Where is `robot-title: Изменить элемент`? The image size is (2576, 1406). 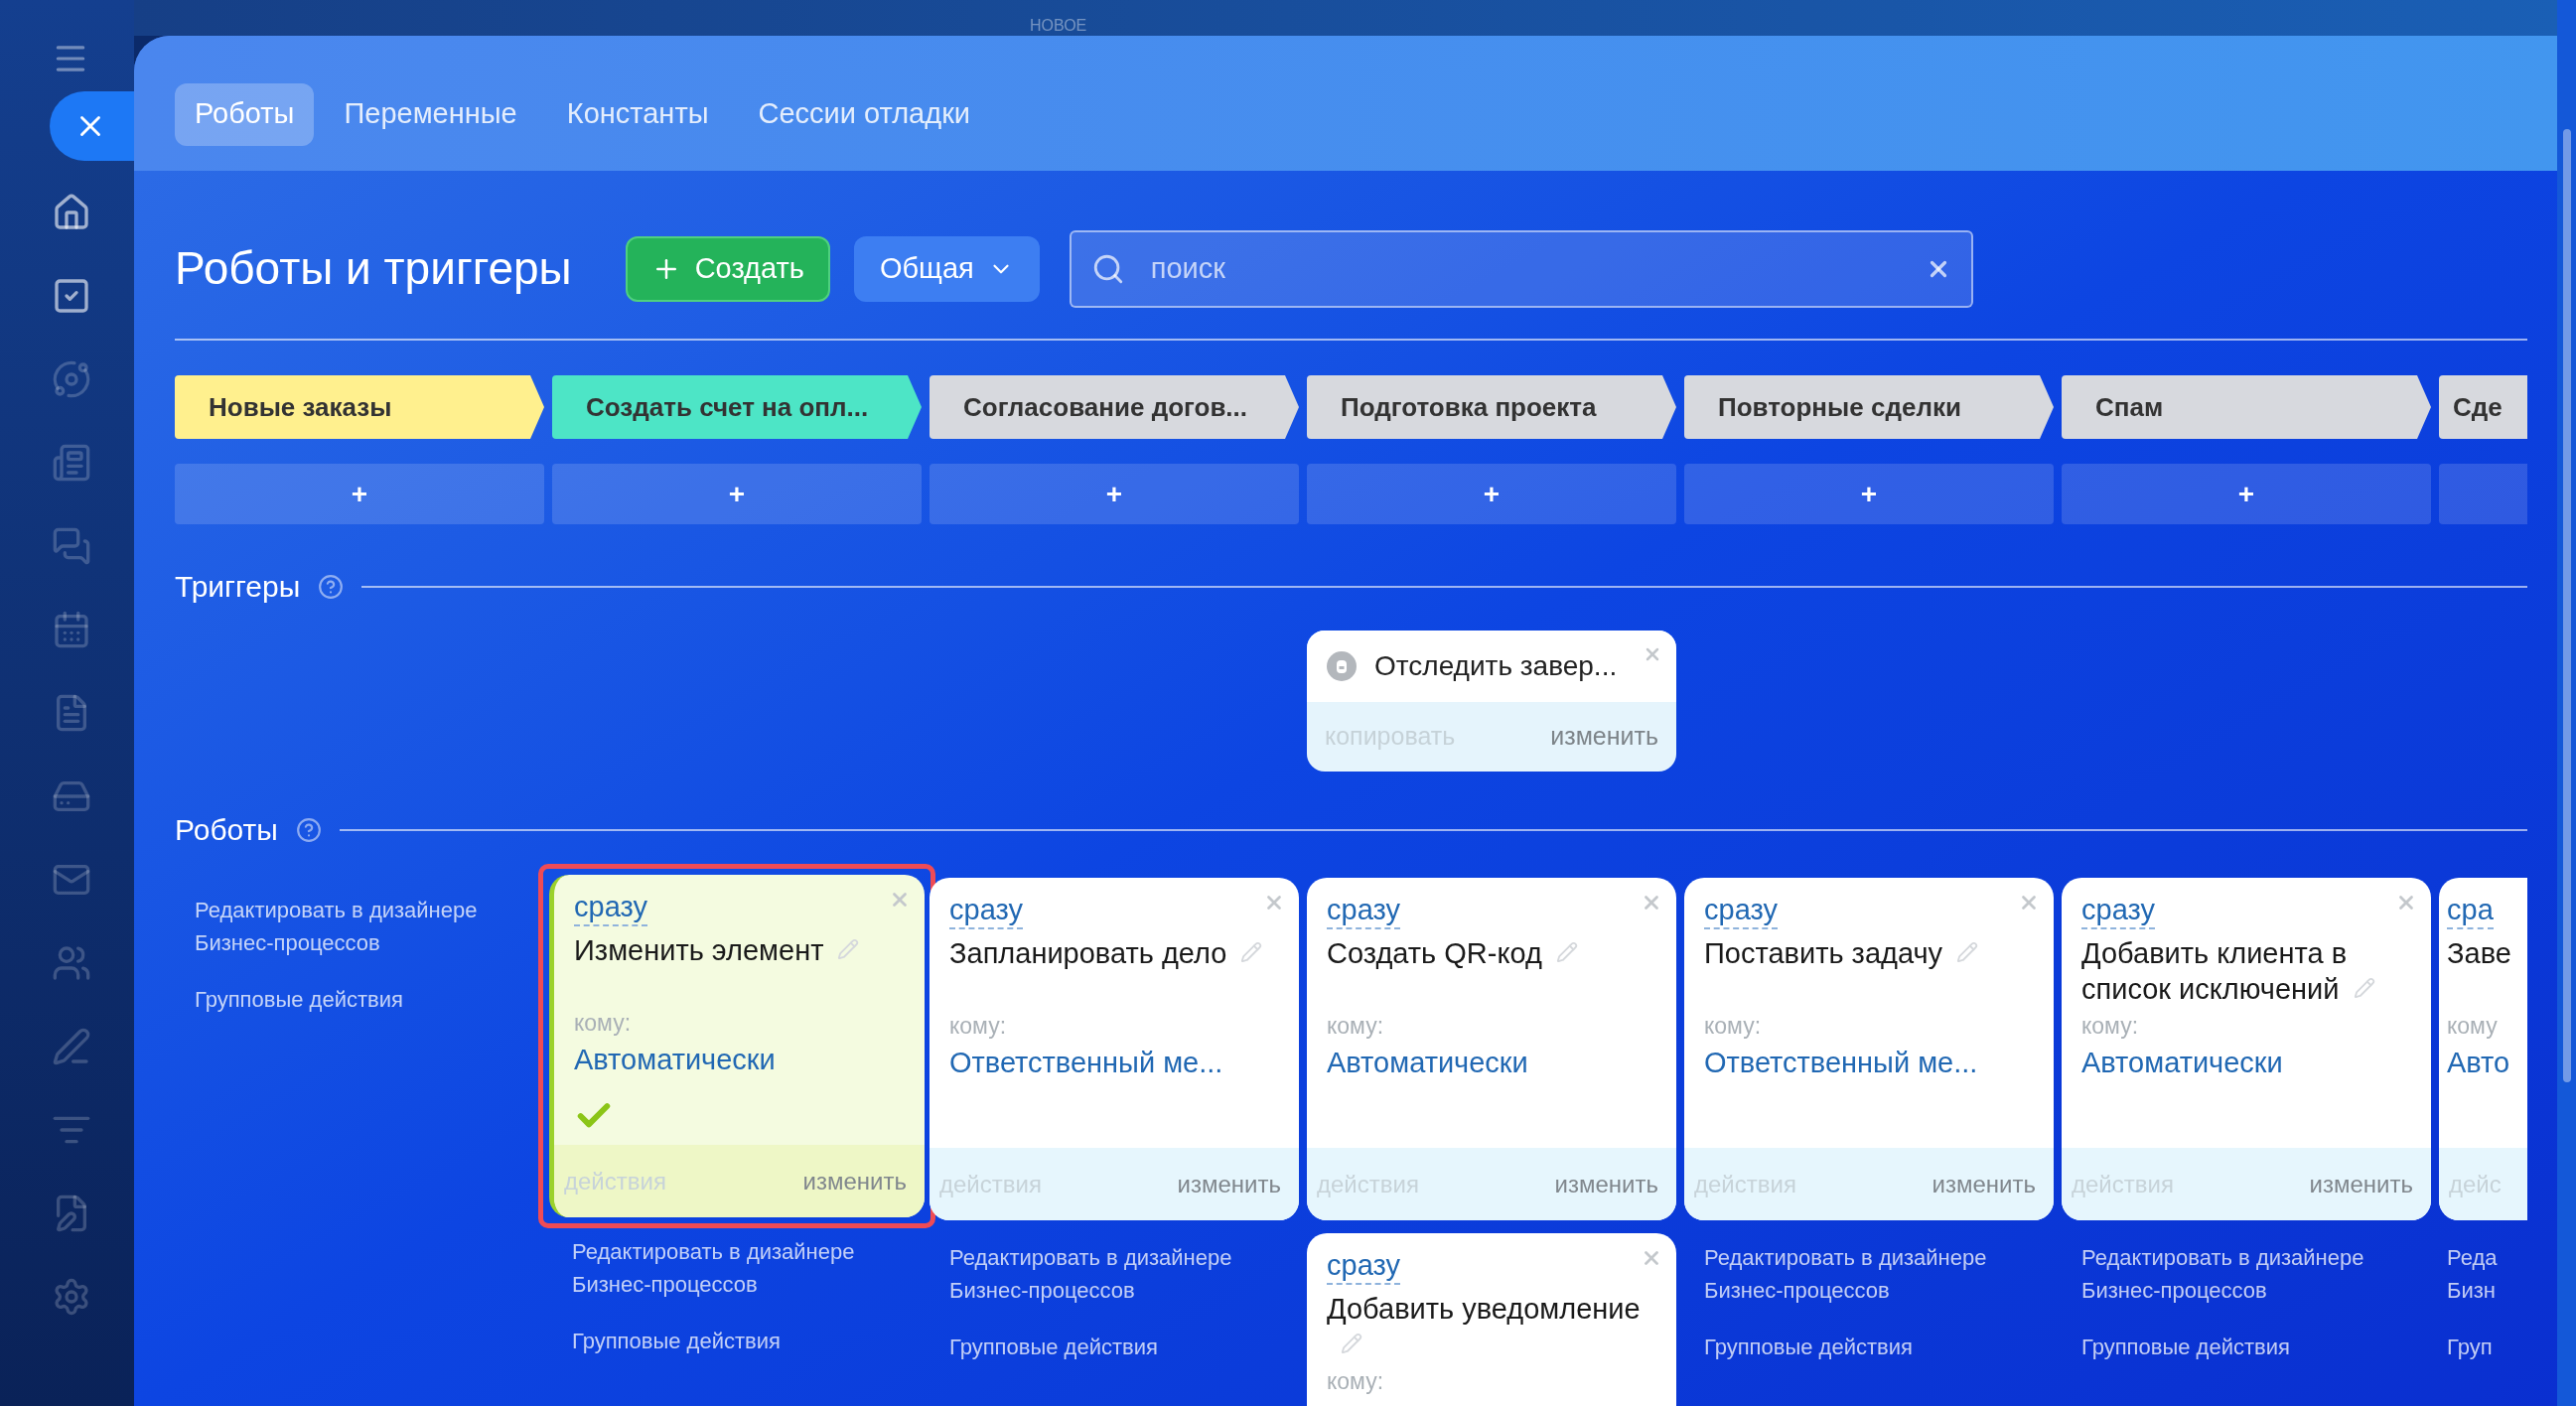
robot-title: Изменить элемент is located at coordinates (699, 950).